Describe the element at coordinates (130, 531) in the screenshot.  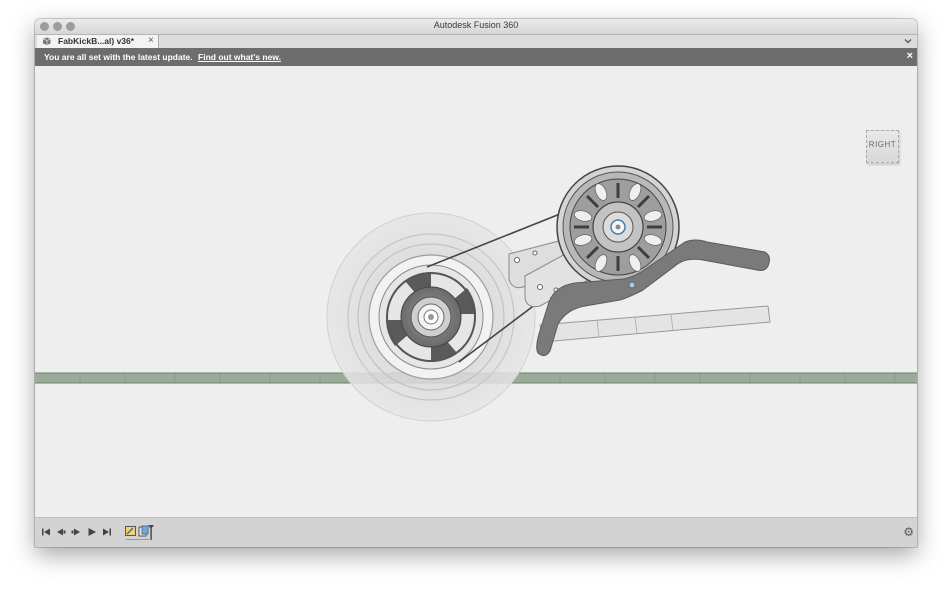
I see `sketch-feature-icon` at that location.